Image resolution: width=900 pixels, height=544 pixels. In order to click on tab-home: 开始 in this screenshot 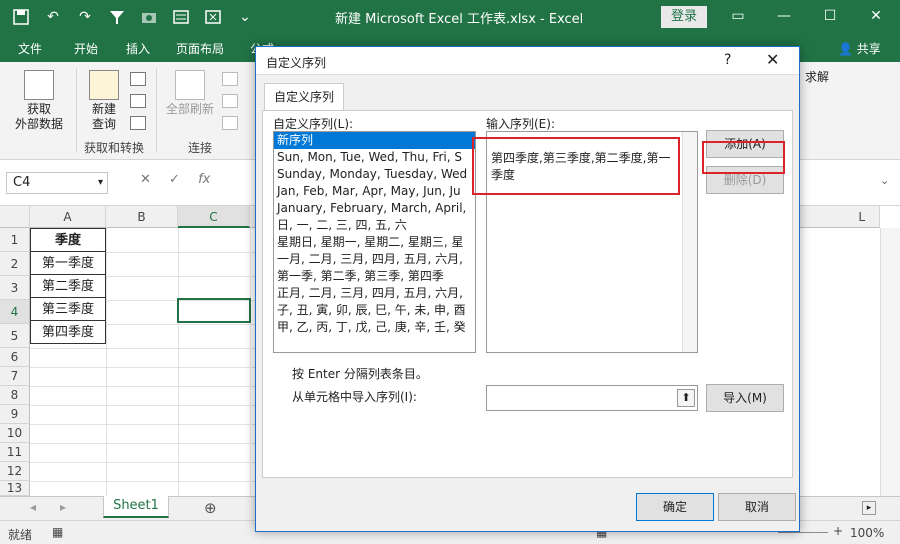, I will do `click(86, 48)`.